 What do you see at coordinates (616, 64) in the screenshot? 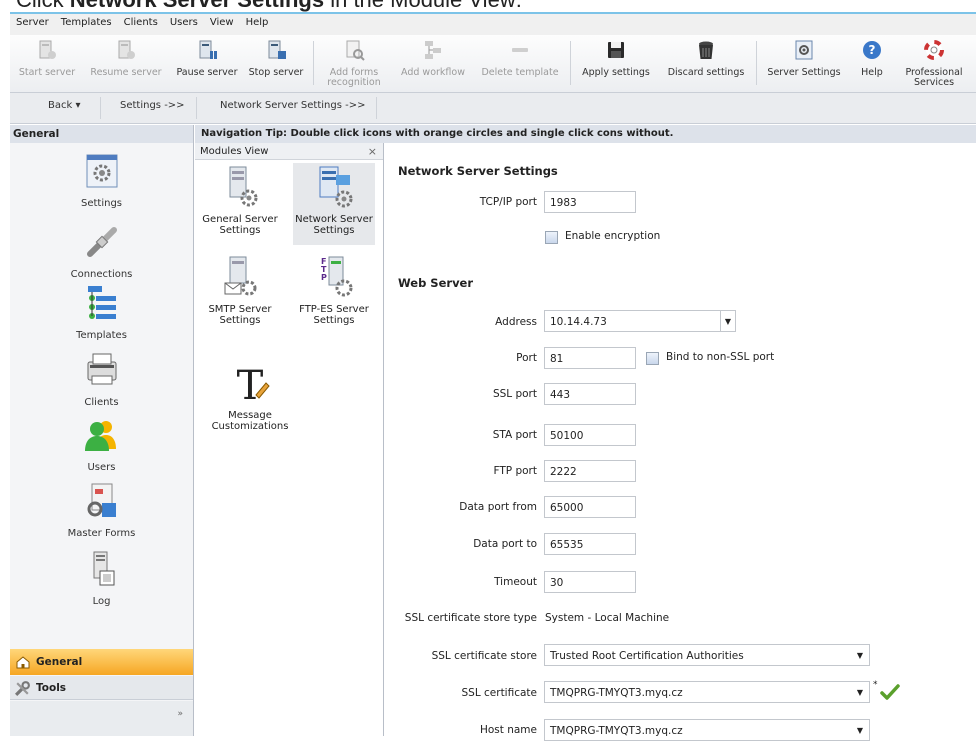
I see `apply-settings-button: Apply settings` at bounding box center [616, 64].